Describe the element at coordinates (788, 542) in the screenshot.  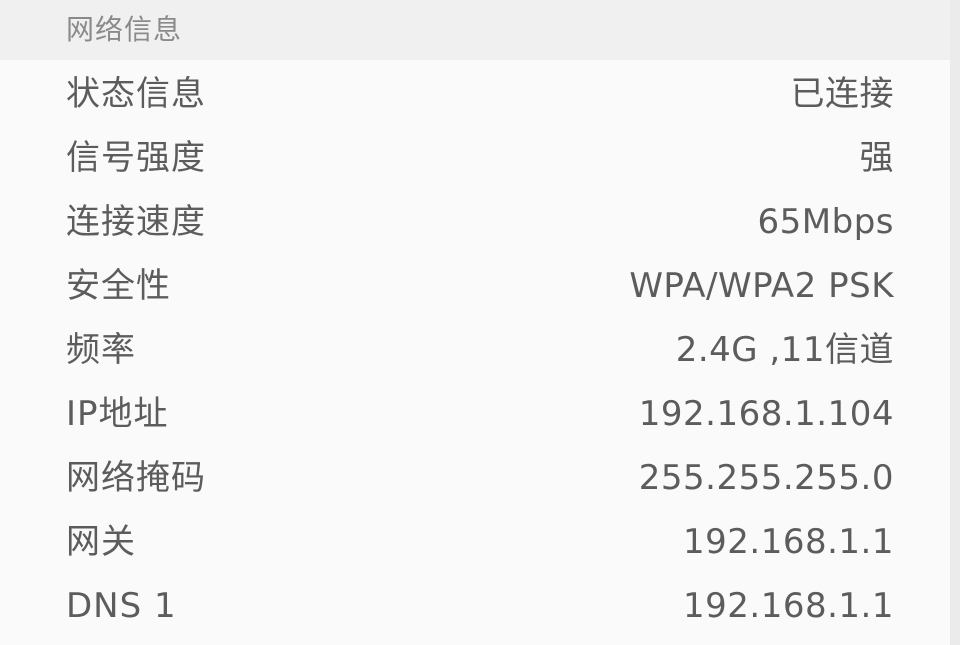
I see `gateway-value: 192.168.1.1` at that location.